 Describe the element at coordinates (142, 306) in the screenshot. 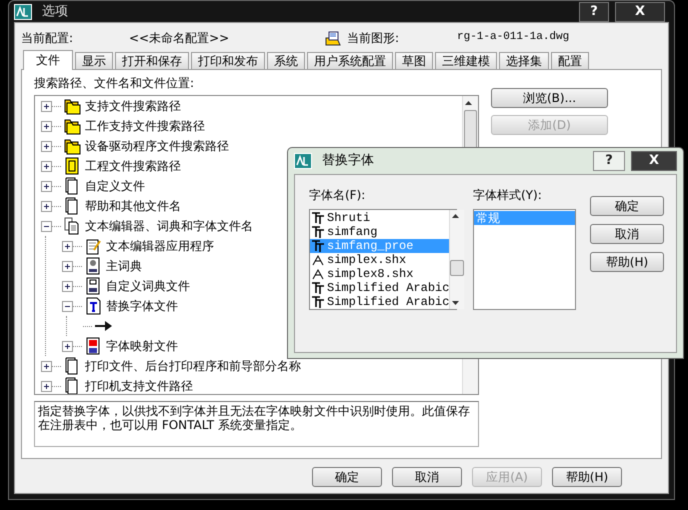

I see `tree-item: 替换字体文件` at that location.